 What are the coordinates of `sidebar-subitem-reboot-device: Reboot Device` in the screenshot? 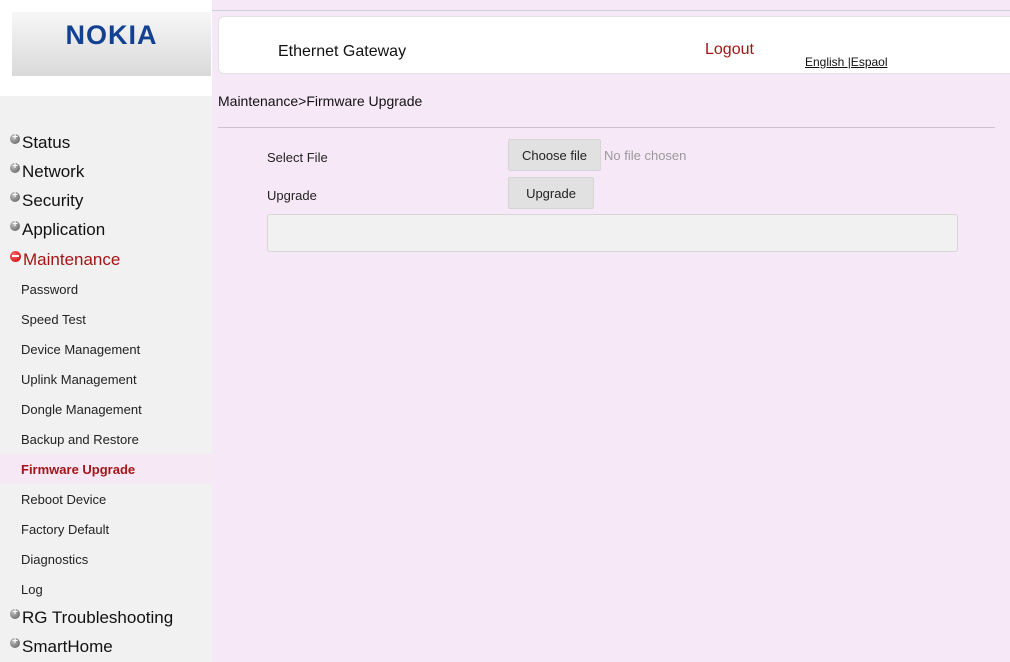 It's located at (106, 499).